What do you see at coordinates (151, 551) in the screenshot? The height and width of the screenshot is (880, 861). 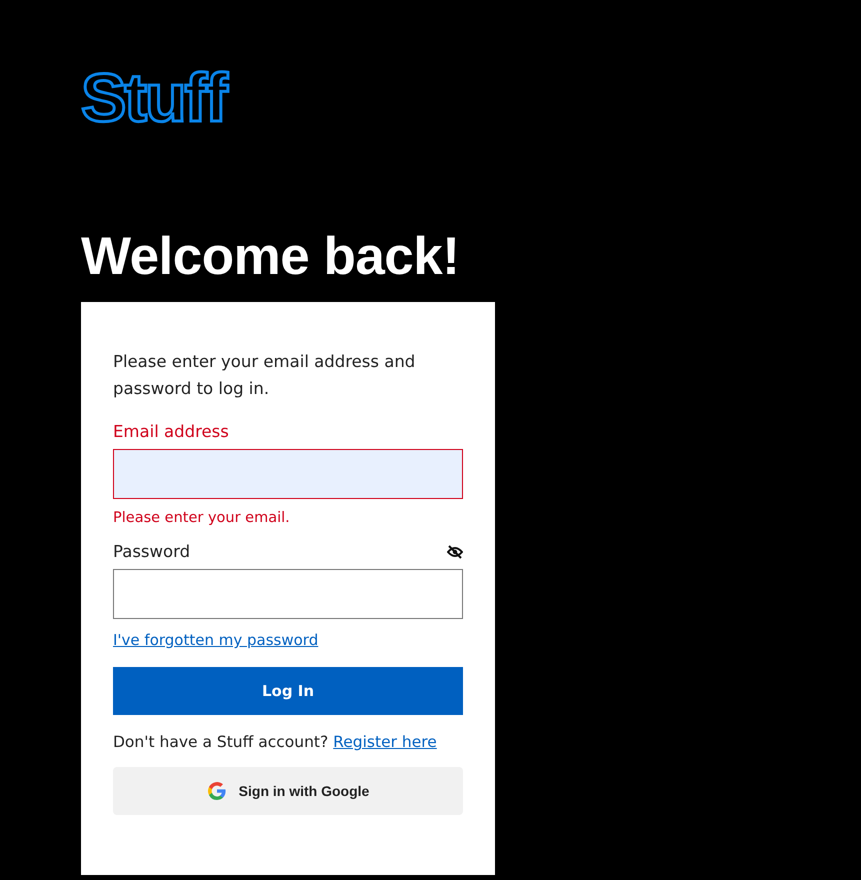 I see `field-label: Password` at bounding box center [151, 551].